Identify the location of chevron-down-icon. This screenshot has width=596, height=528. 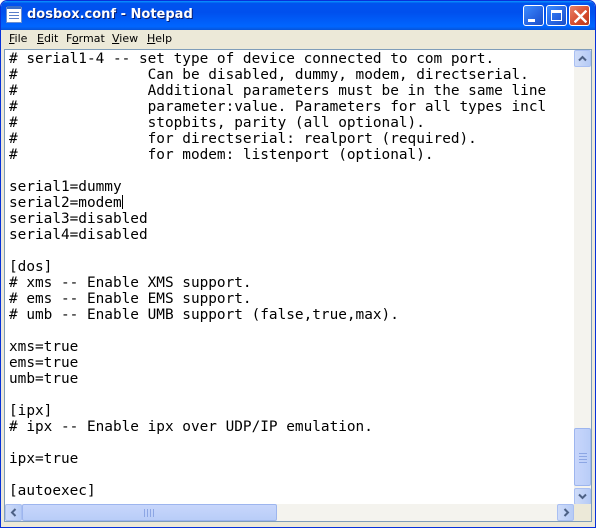
(582, 496).